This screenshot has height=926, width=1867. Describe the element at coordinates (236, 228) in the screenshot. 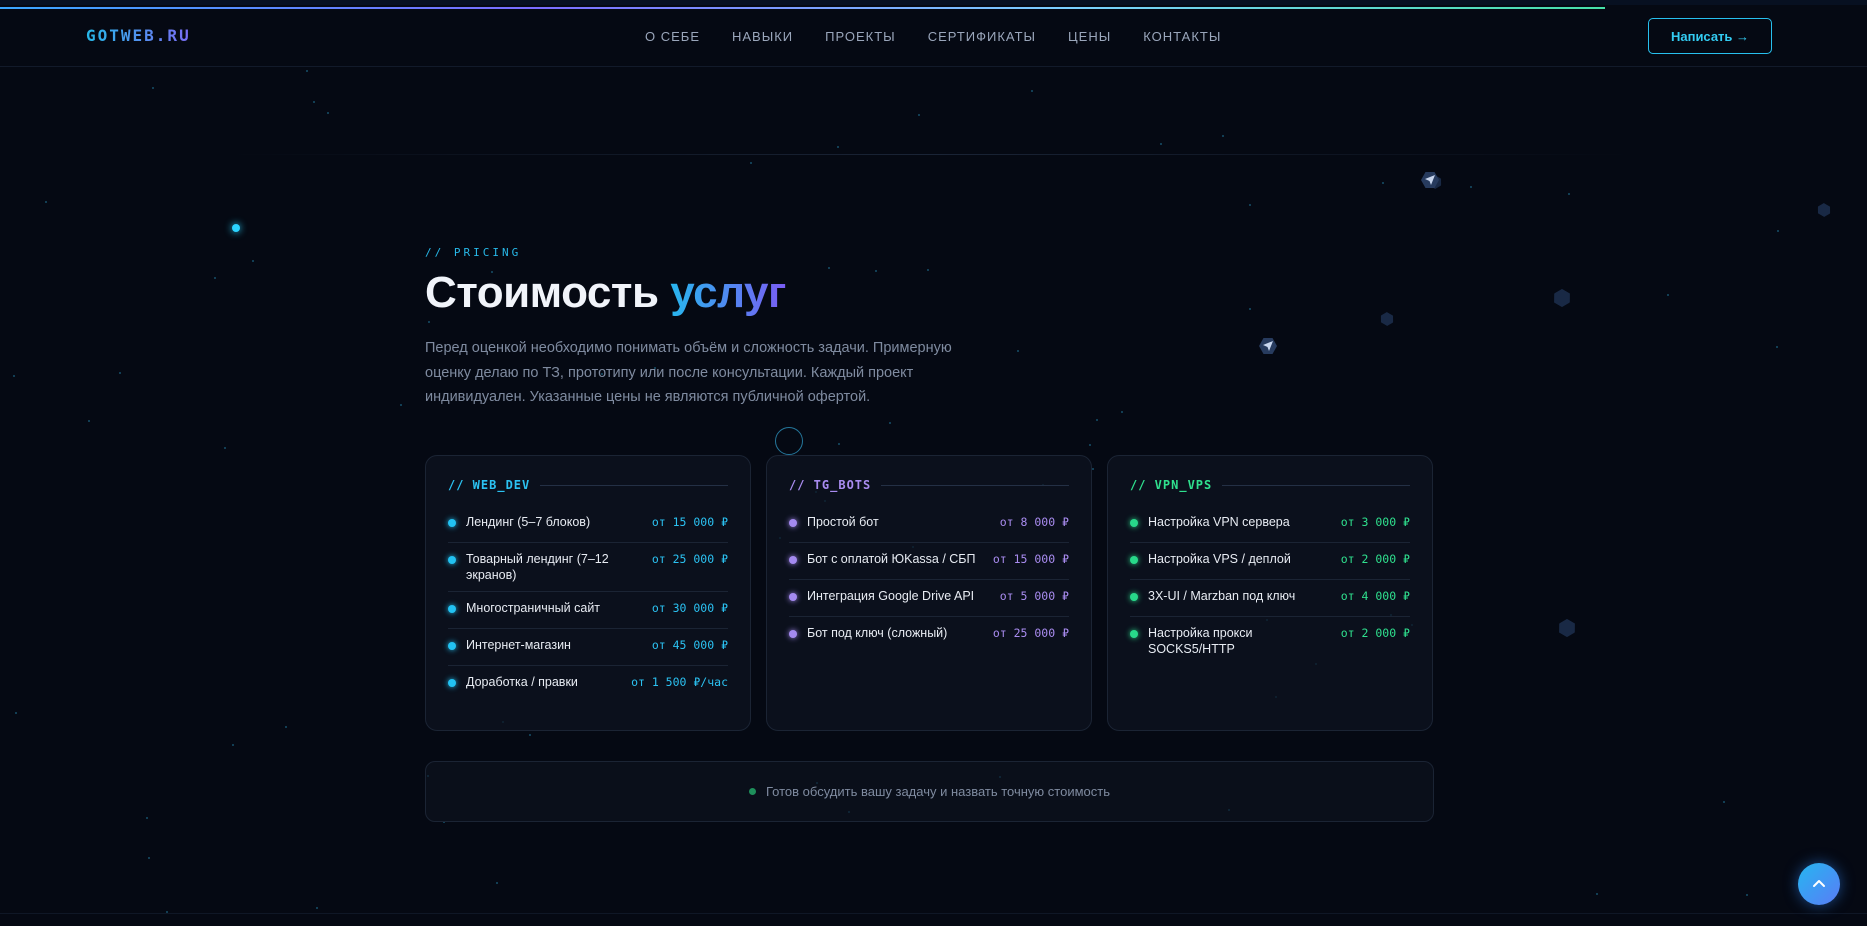

I see `glow-dot-decoration` at that location.